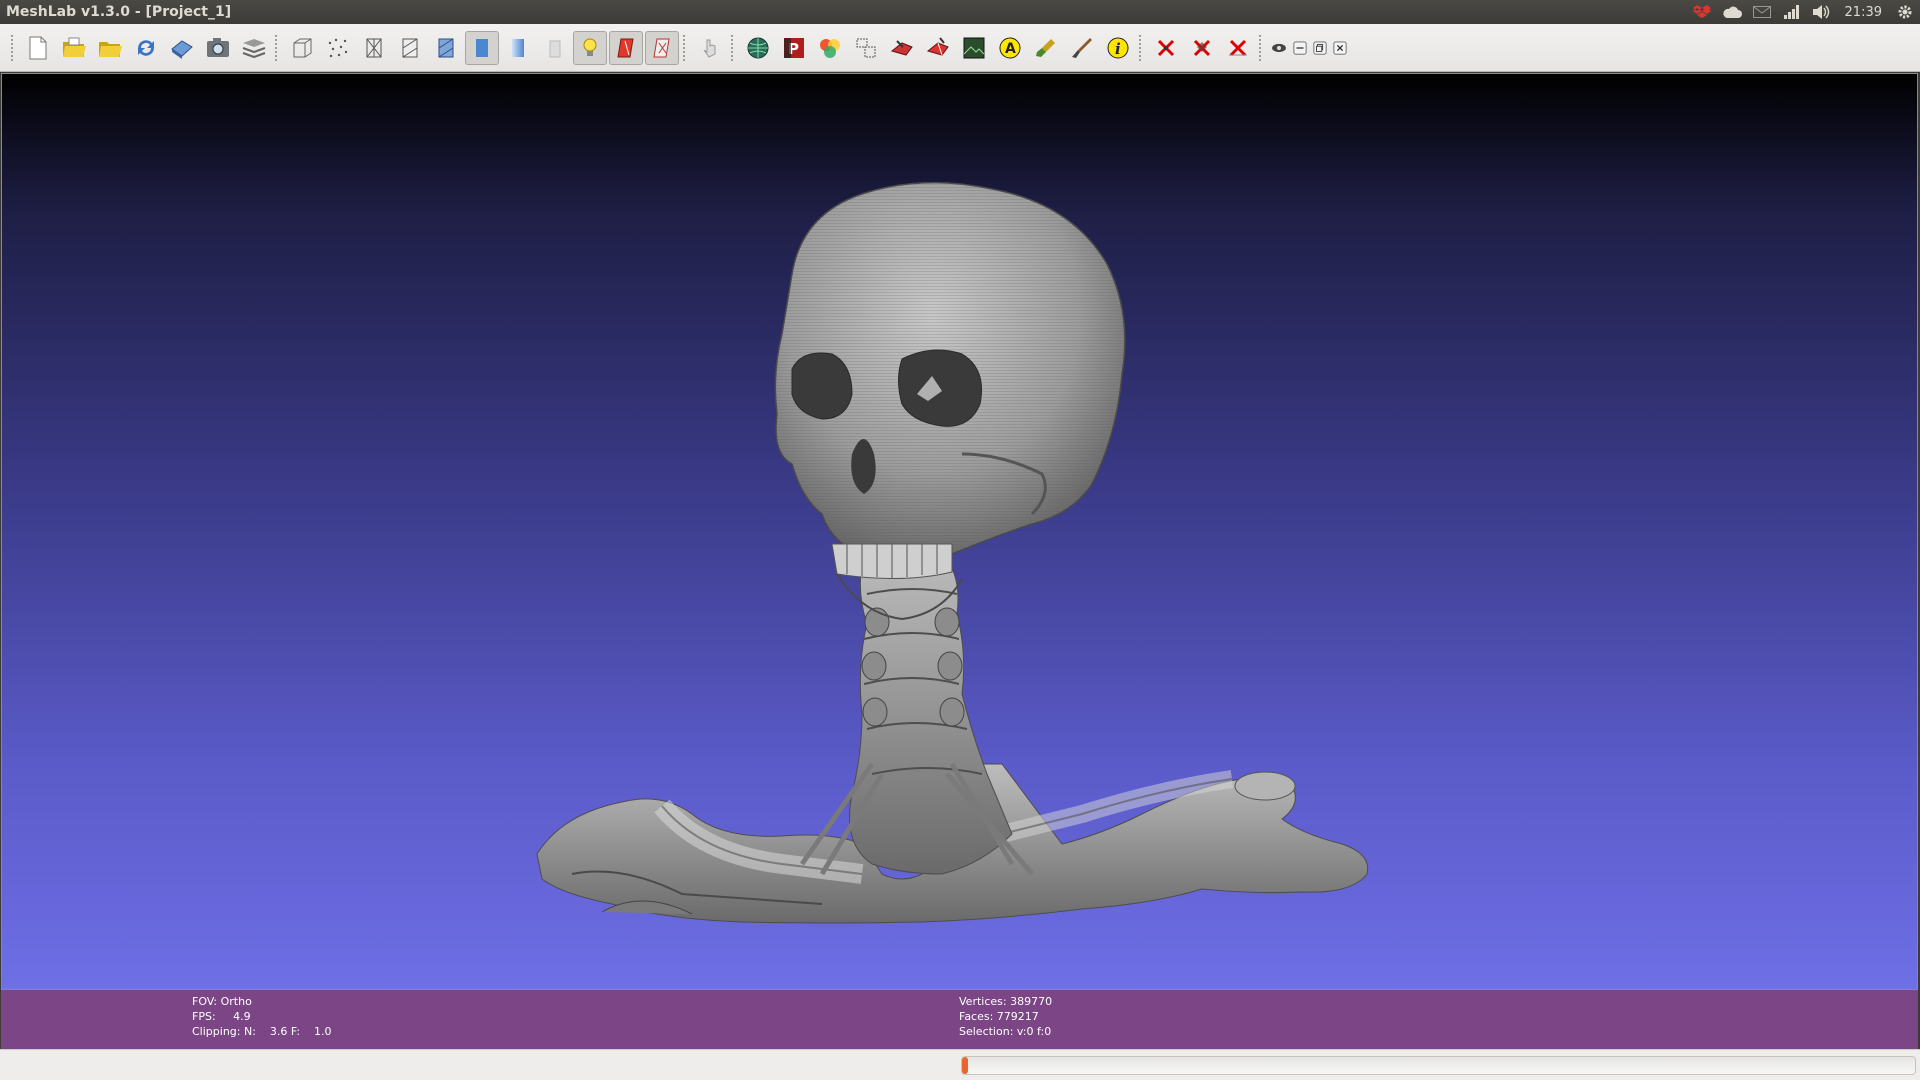 This screenshot has width=1920, height=1080. I want to click on progress-fill, so click(965, 1065).